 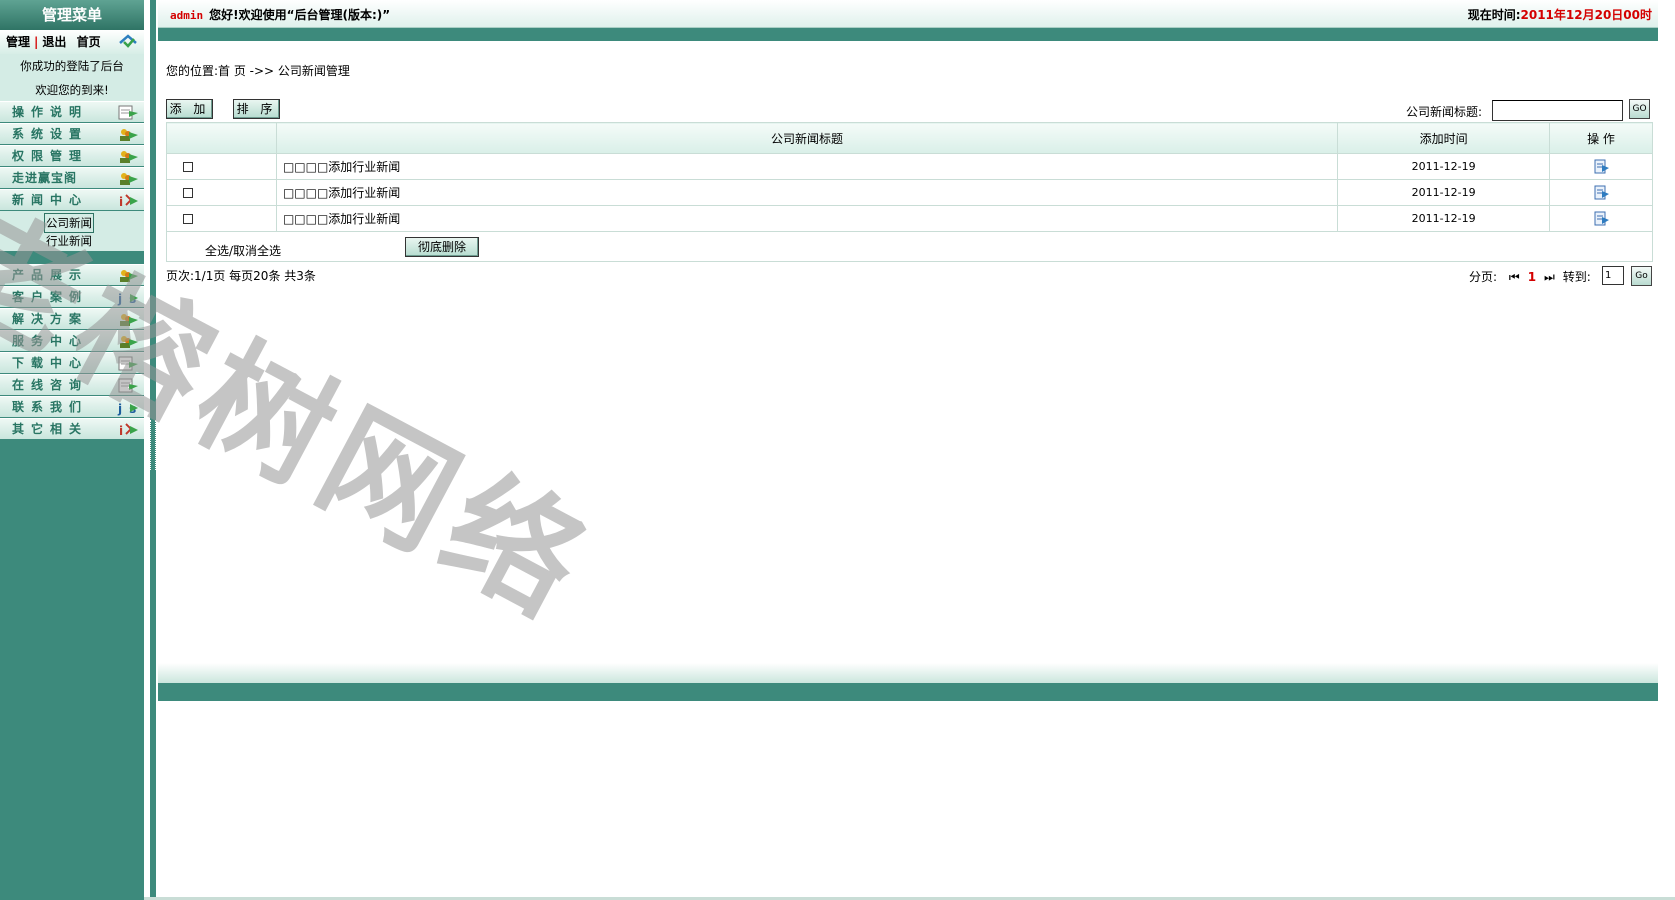 I want to click on pager: 分页: ⏮ 1 ⏭ 转到:, so click(x=1530, y=276).